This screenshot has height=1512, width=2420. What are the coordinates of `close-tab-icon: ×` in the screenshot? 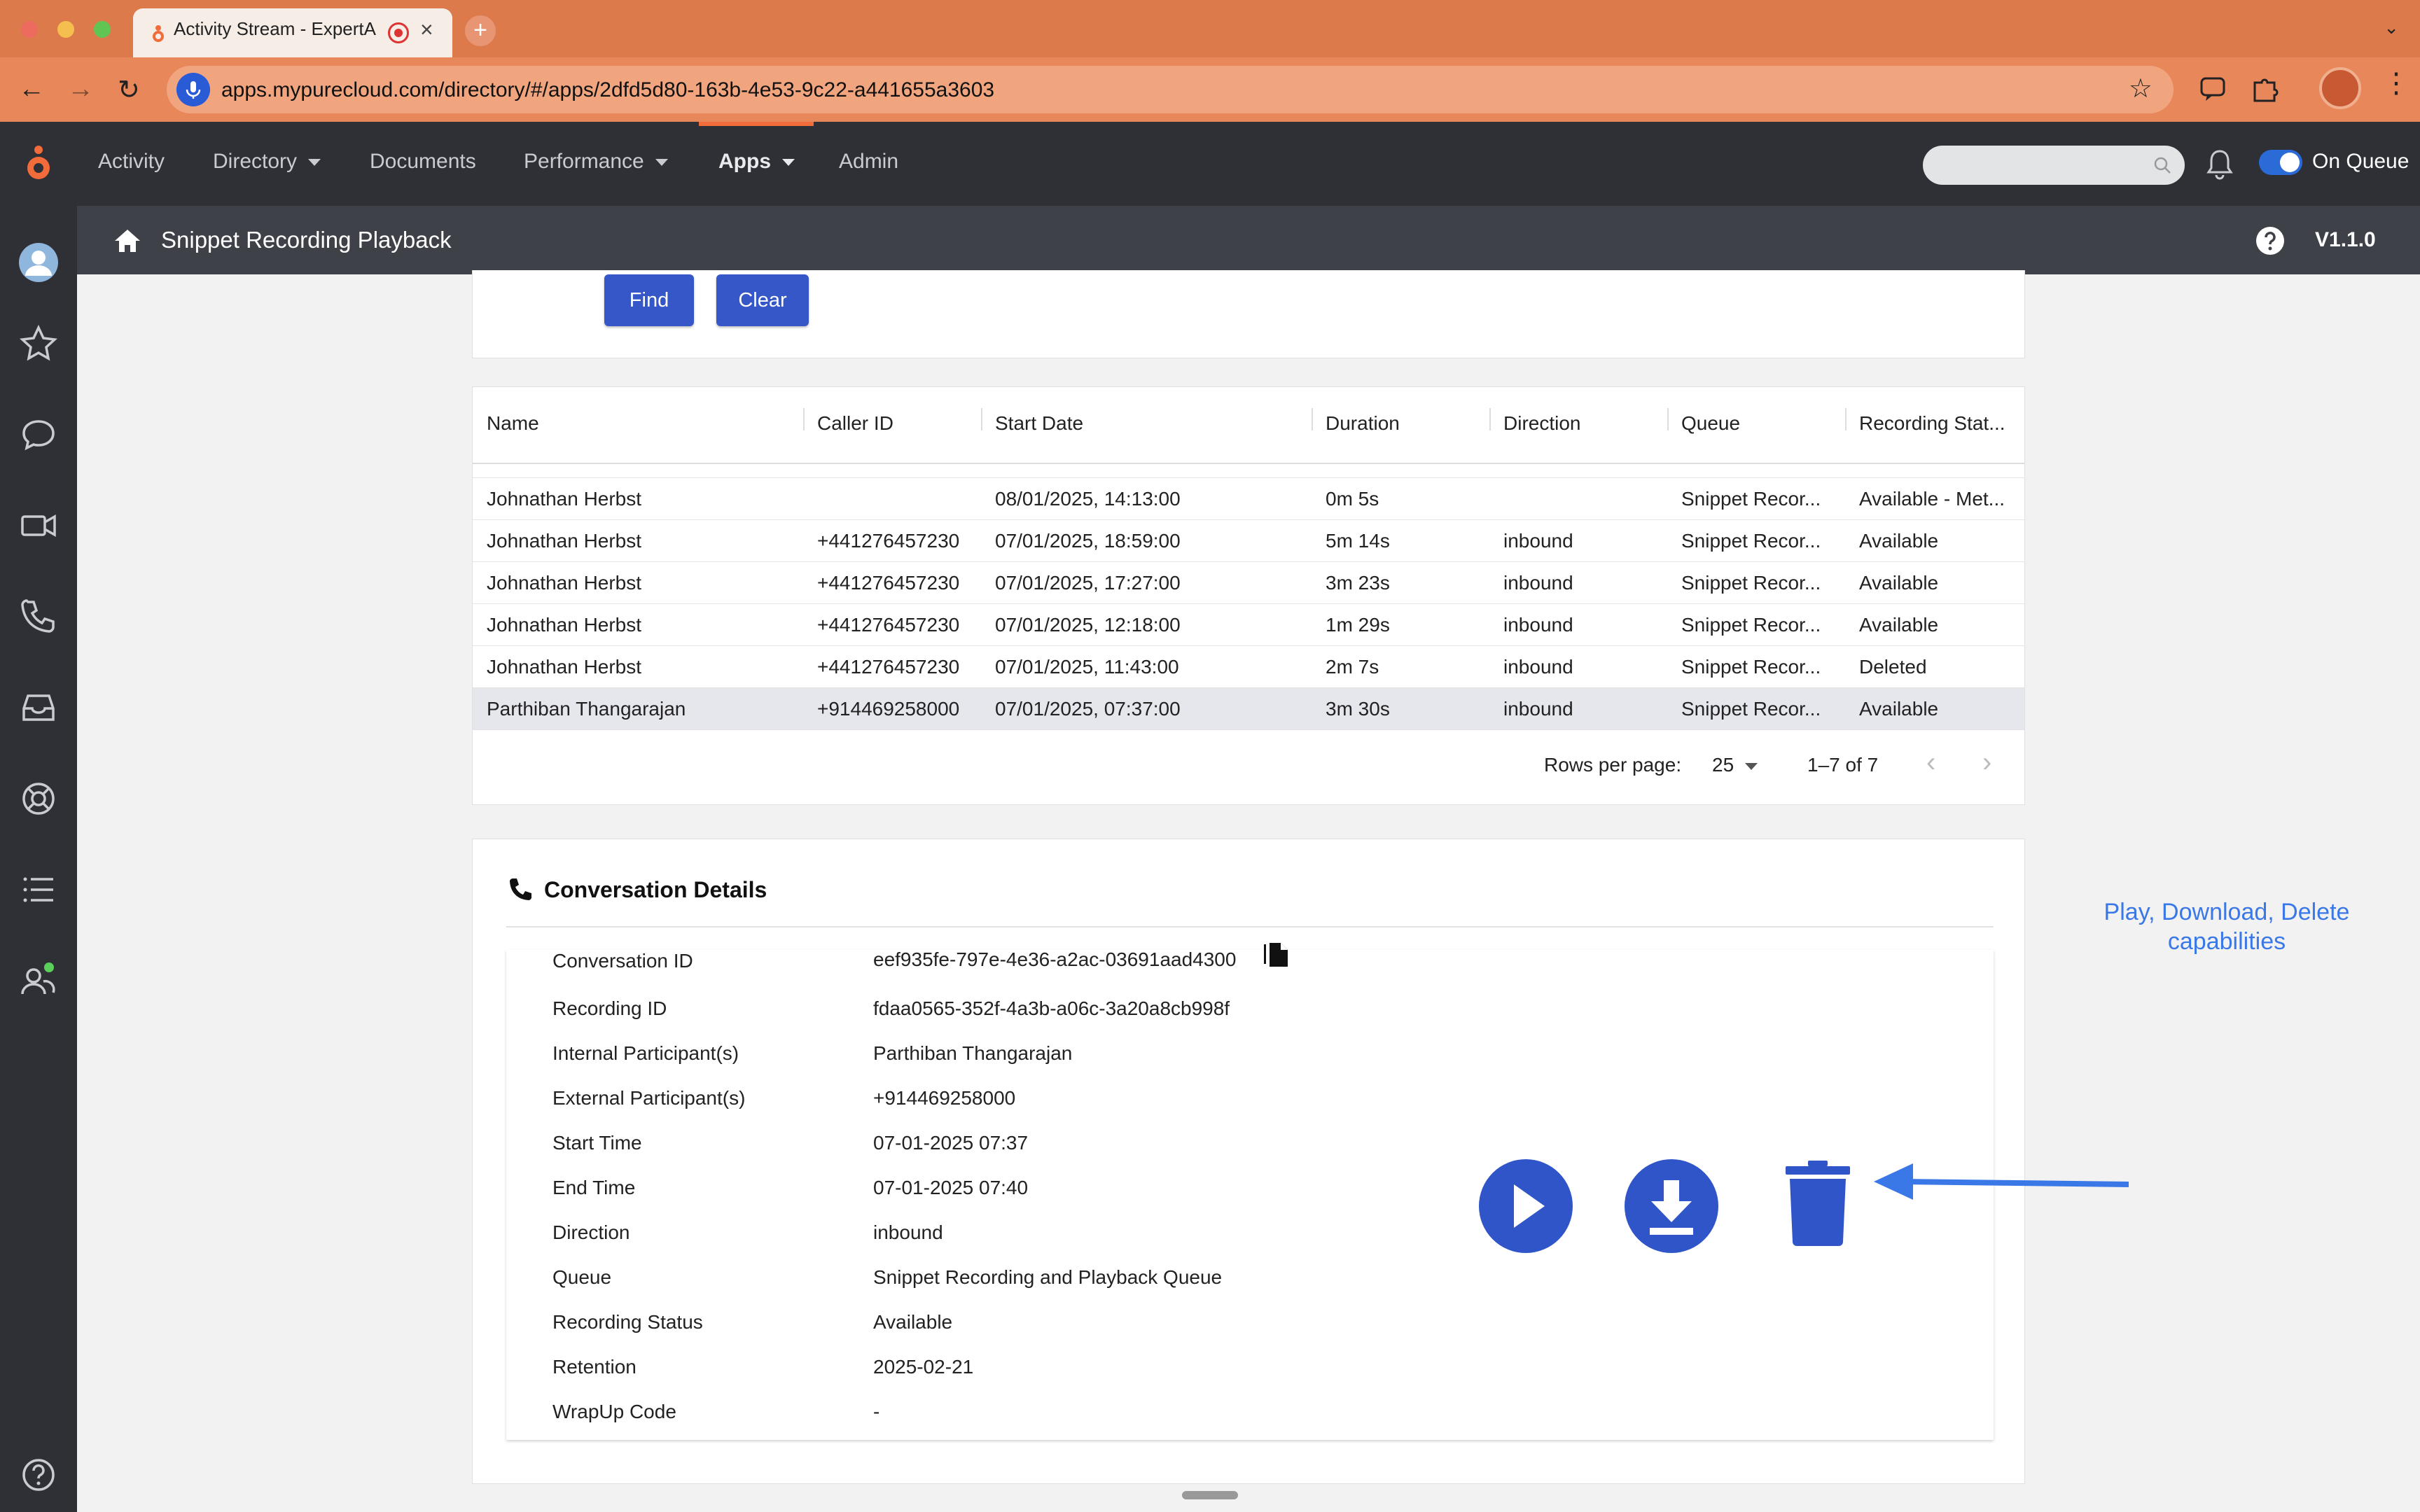 It's located at (426, 30).